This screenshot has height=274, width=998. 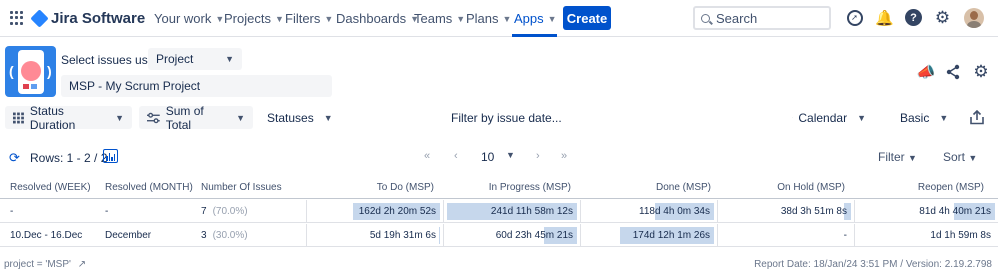 I want to click on column-header: Resolved (MONTH), so click(x=149, y=187).